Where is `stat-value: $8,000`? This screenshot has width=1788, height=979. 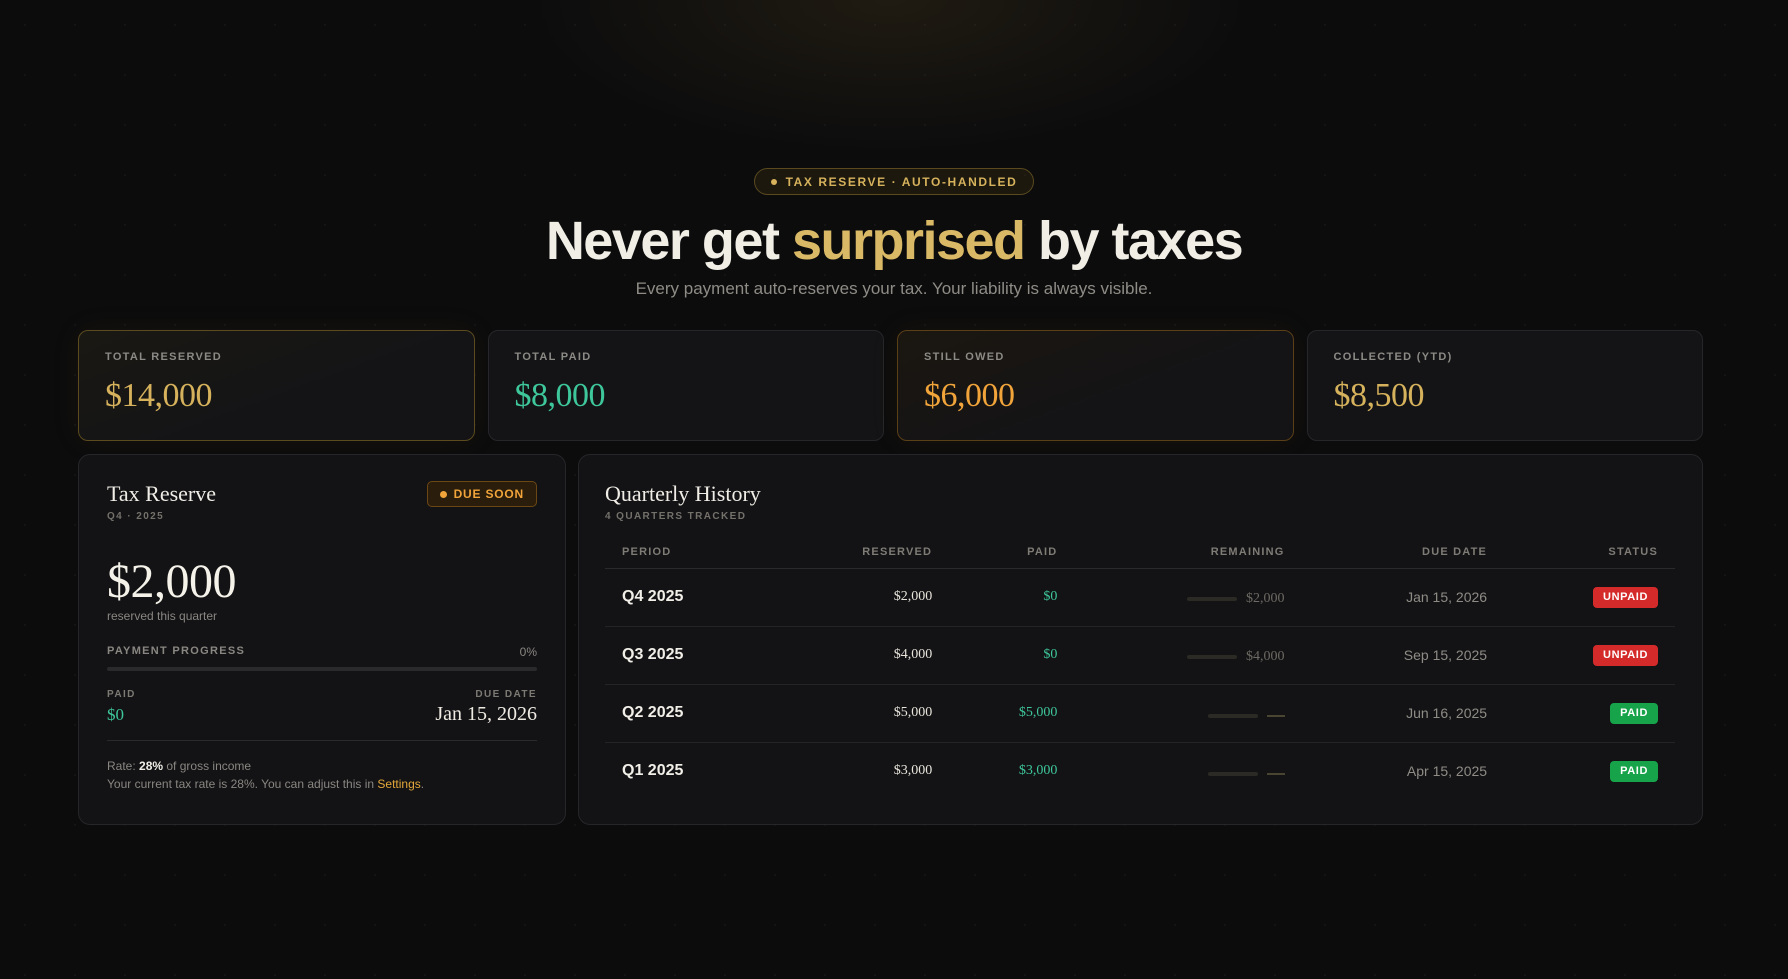 stat-value: $8,000 is located at coordinates (560, 395).